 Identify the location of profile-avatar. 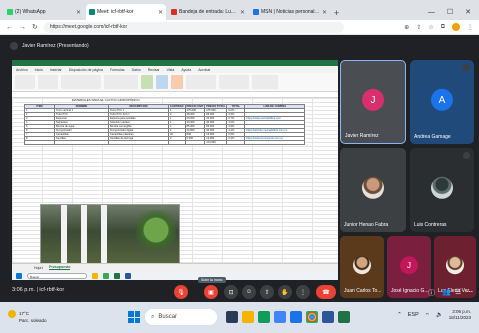
(456, 27).